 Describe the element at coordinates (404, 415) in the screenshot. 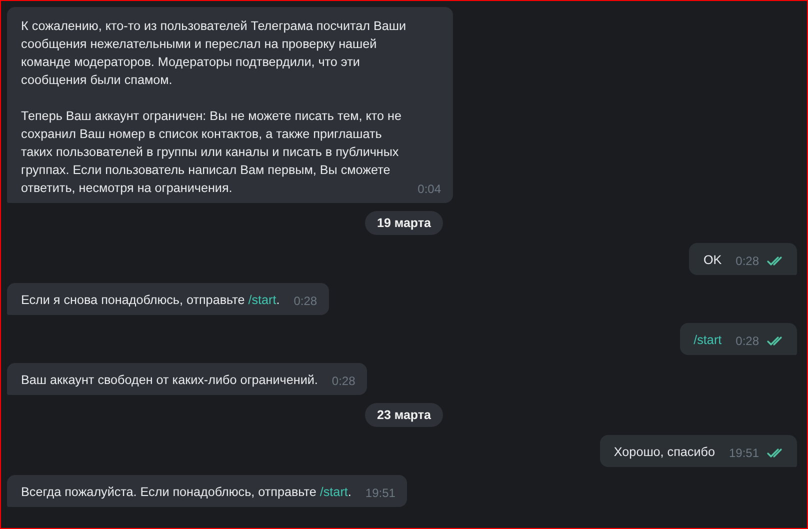

I see `date-badge: 23 марта` at that location.